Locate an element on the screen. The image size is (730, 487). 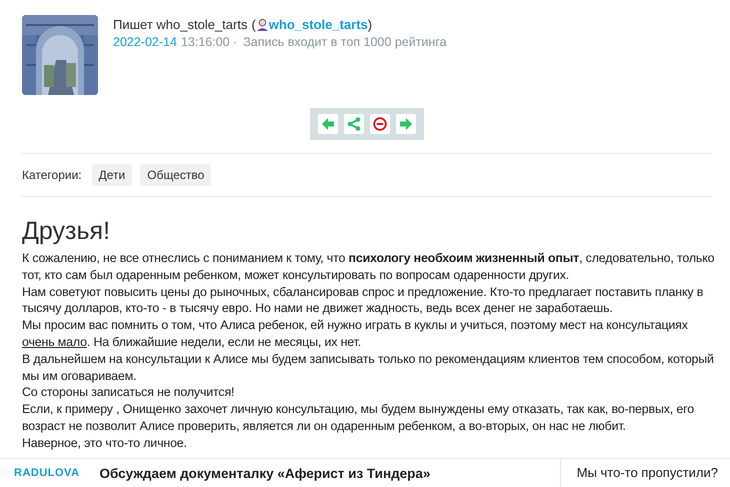
paragraph: Нам советуют повысить цены до рыночных, сбалансировав спрос и предложение. Кто-то предлагает поставить планку в тысячу долларов, кто-то - в тысячу евро. Но нами не движет жадность, ведь всех денег не заработаешь. is located at coordinates (363, 301).